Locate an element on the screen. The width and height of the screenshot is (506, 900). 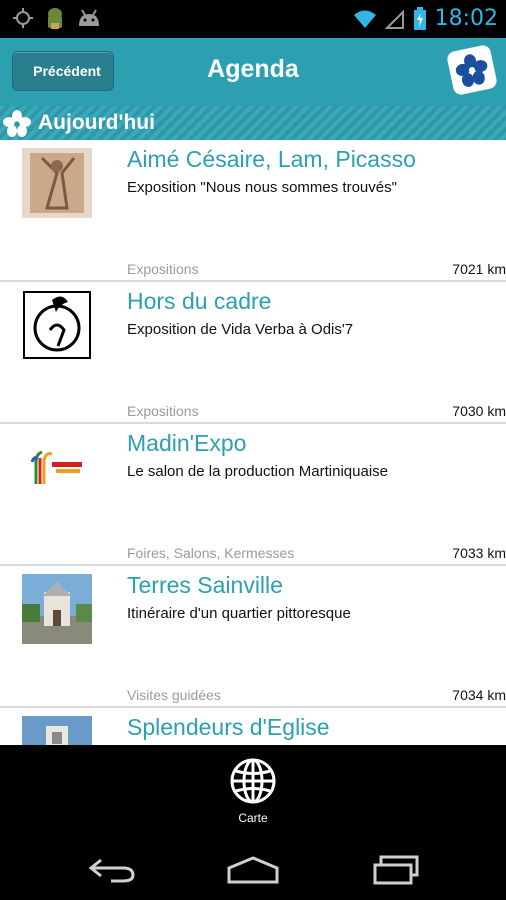
back-arrow-icon is located at coordinates (111, 870).